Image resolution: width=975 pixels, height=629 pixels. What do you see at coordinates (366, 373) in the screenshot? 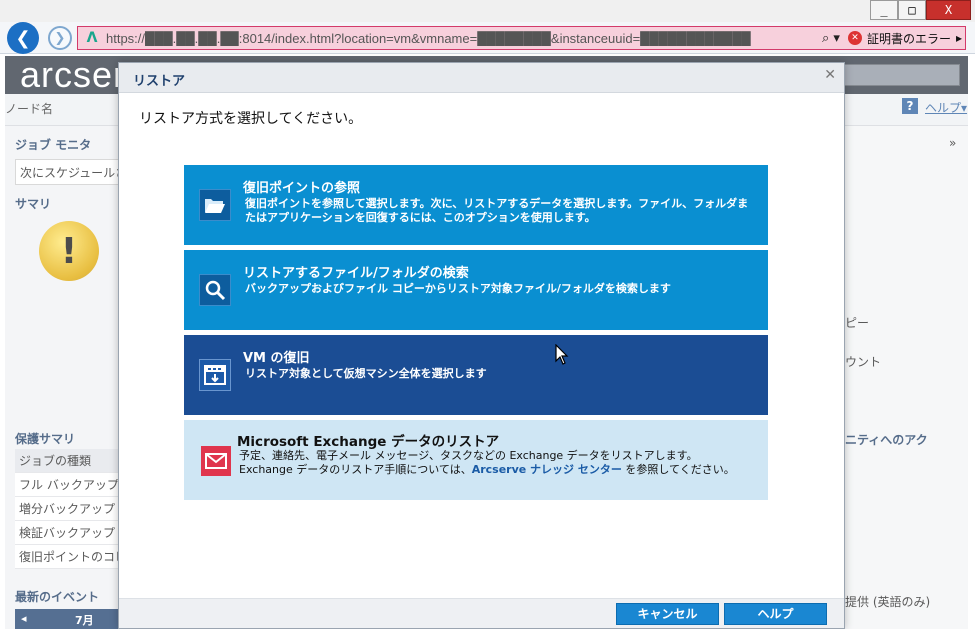
I see `option-description: リストア対象として仮想マシン全体を選択します` at bounding box center [366, 373].